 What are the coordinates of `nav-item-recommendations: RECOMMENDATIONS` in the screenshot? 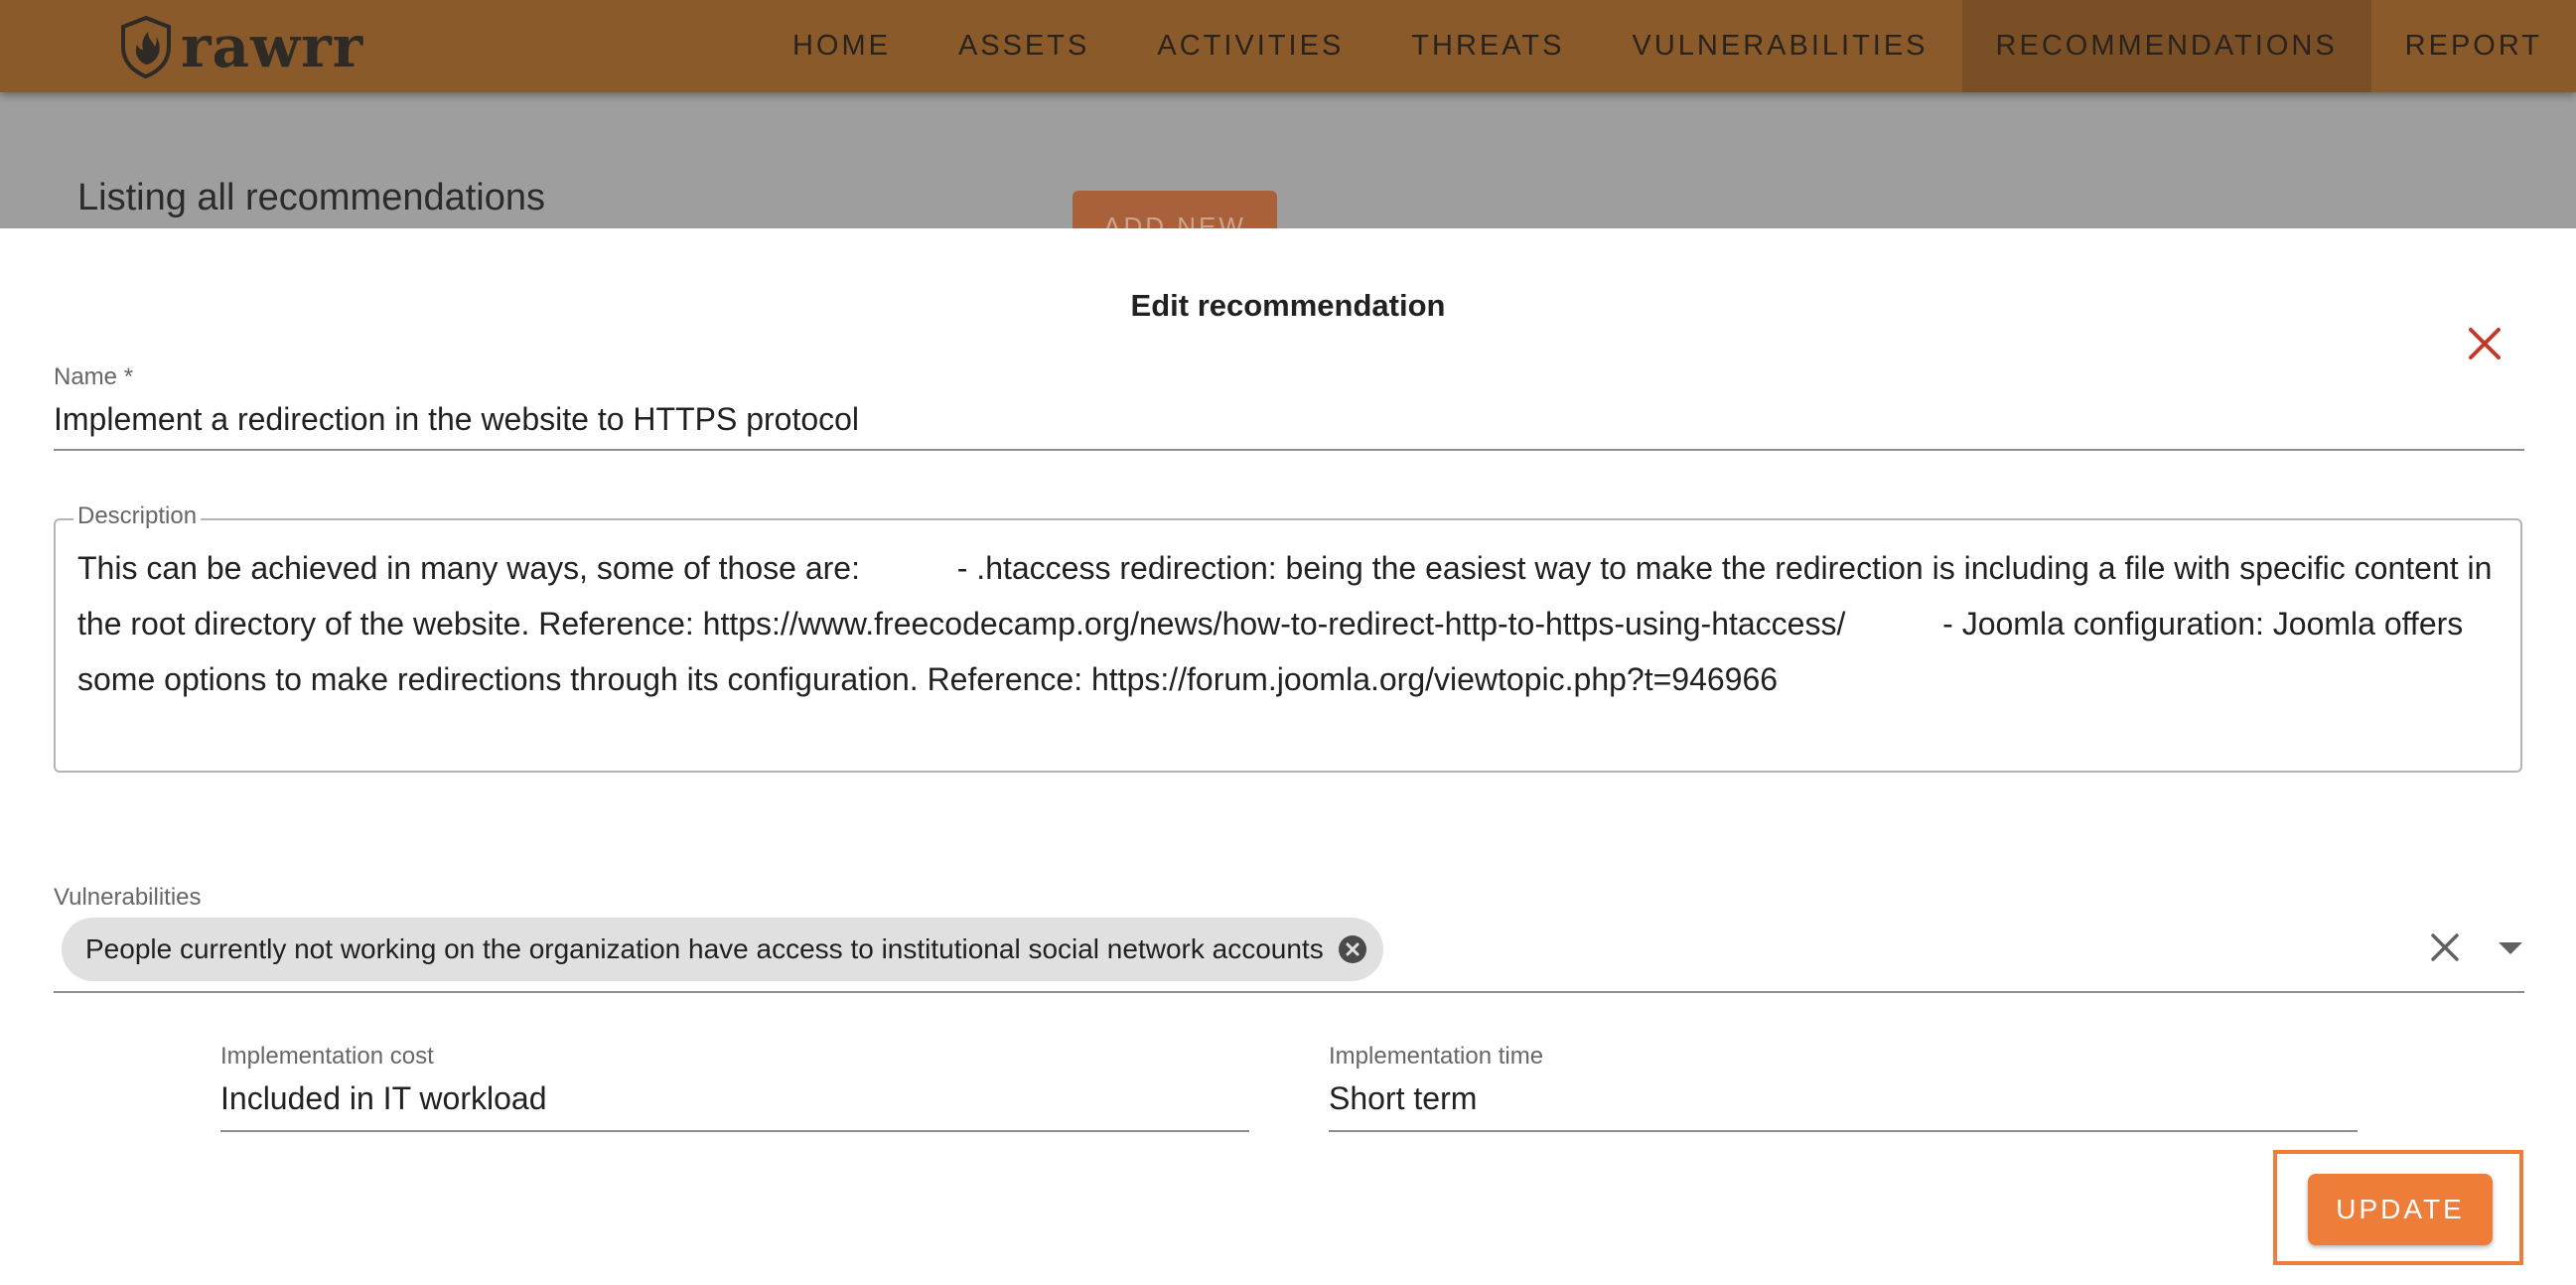 It's located at (2166, 46).